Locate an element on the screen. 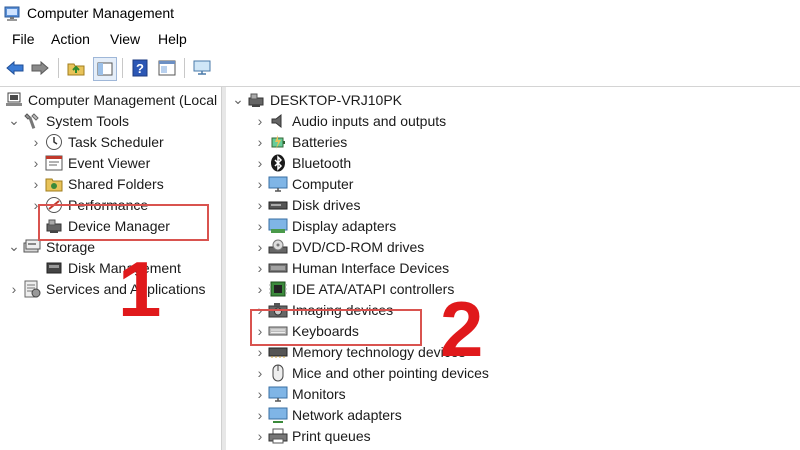 Image resolution: width=800 pixels, height=450 pixels. computer-icon is located at coordinates (256, 100).